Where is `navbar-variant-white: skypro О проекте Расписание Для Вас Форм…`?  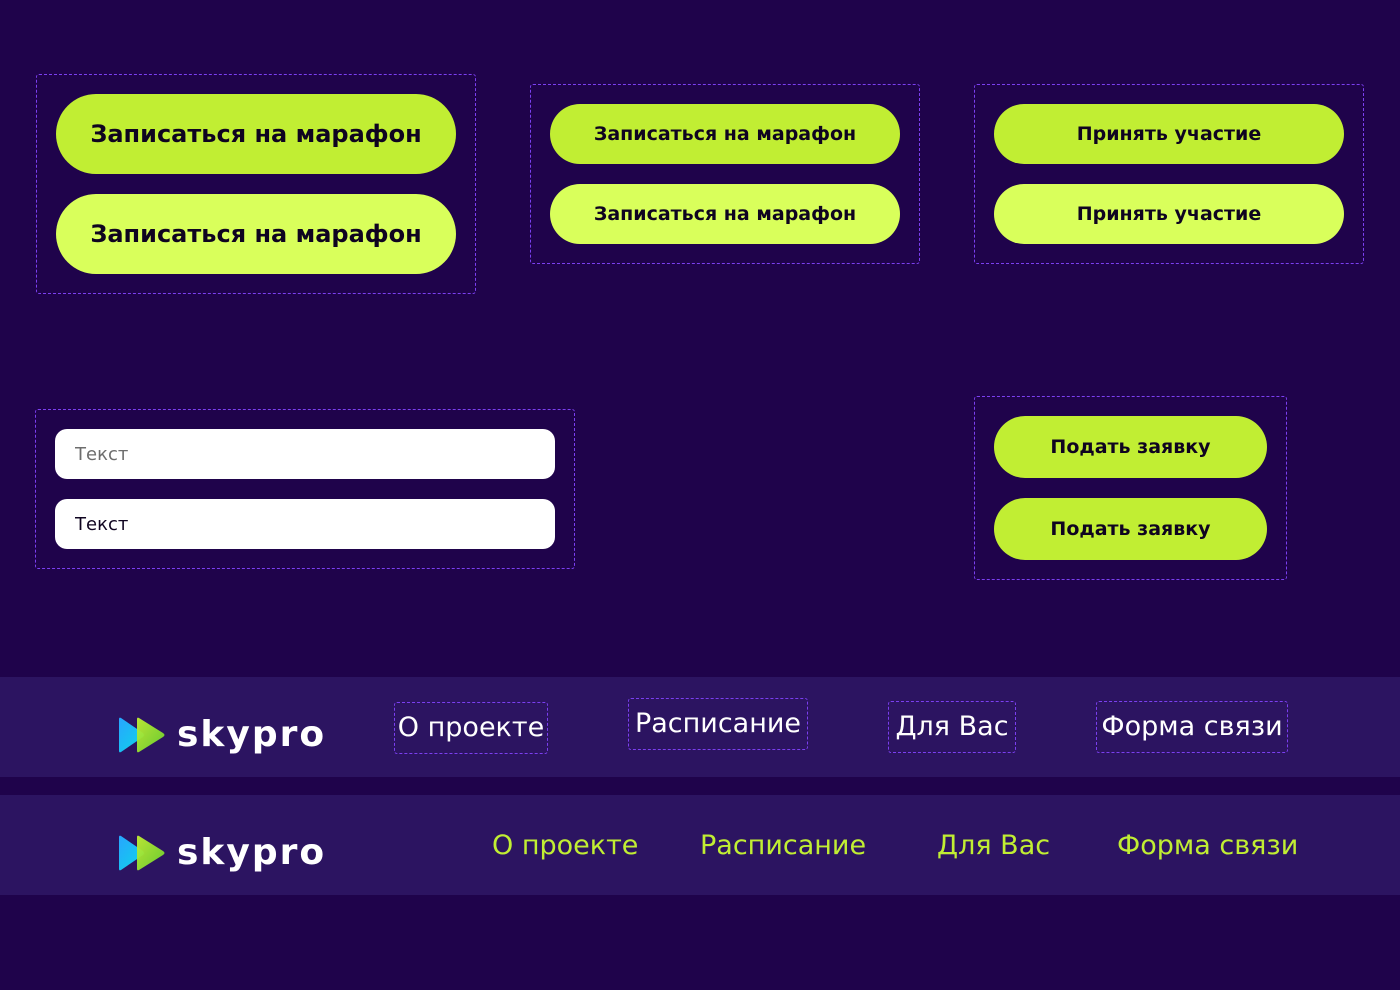 navbar-variant-white: skypro О проекте Расписание Для Вас Форм… is located at coordinates (700, 727).